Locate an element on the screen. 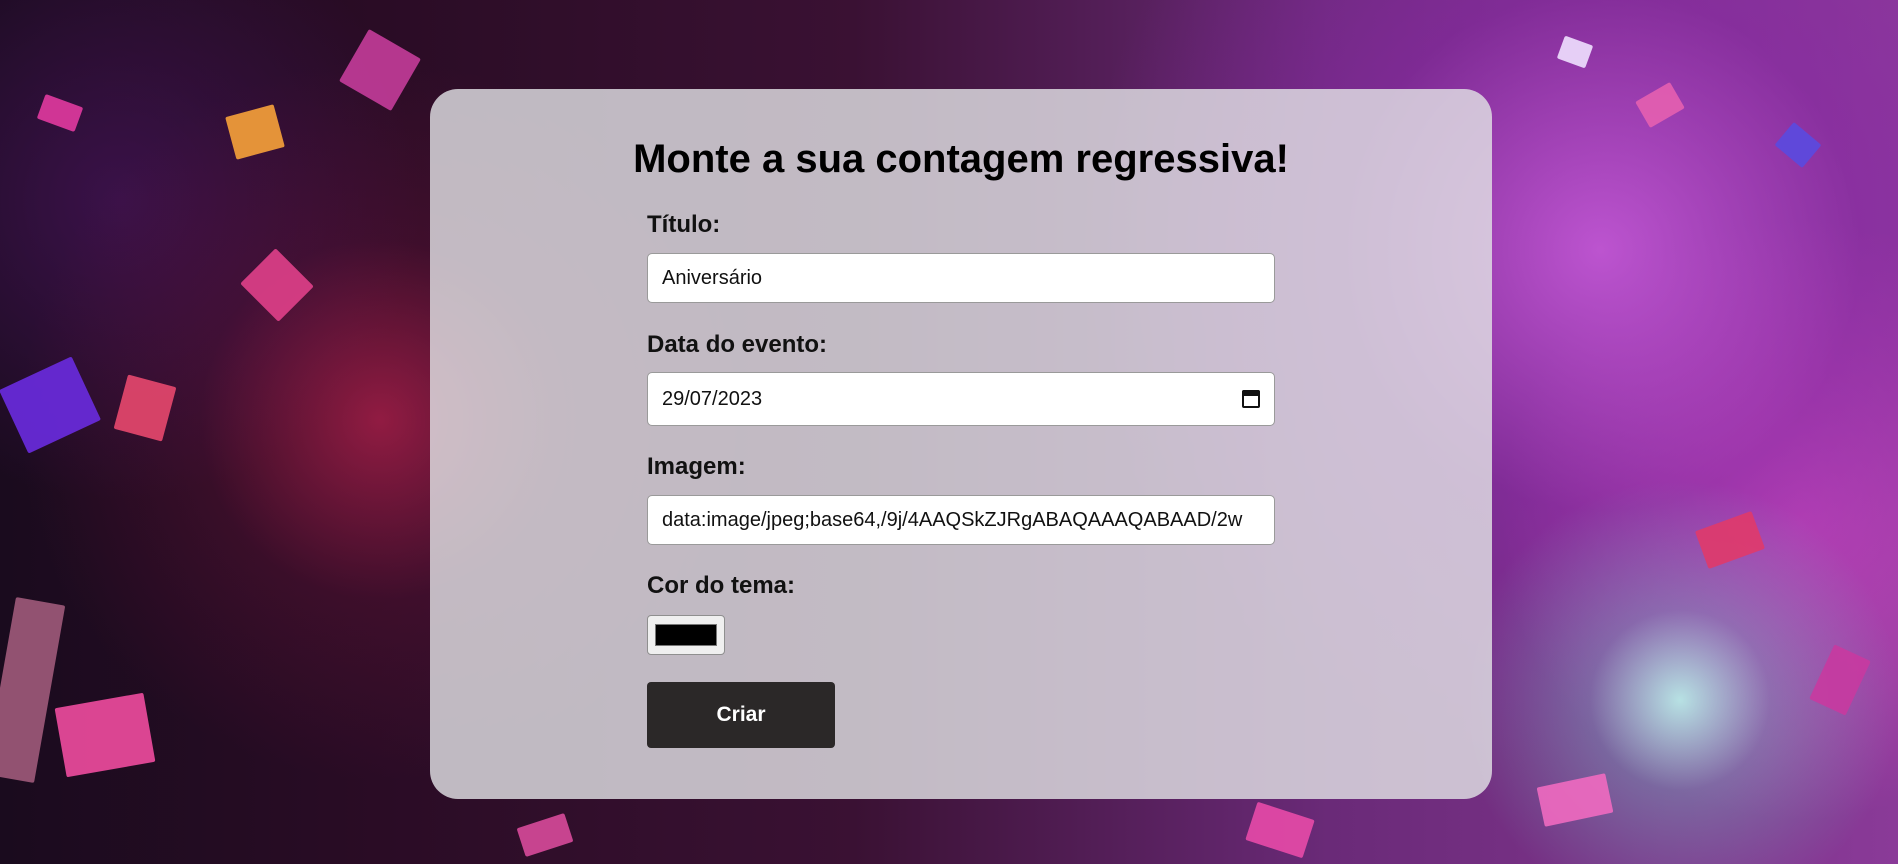  event-date-input: 29/07/2023 is located at coordinates (961, 399).